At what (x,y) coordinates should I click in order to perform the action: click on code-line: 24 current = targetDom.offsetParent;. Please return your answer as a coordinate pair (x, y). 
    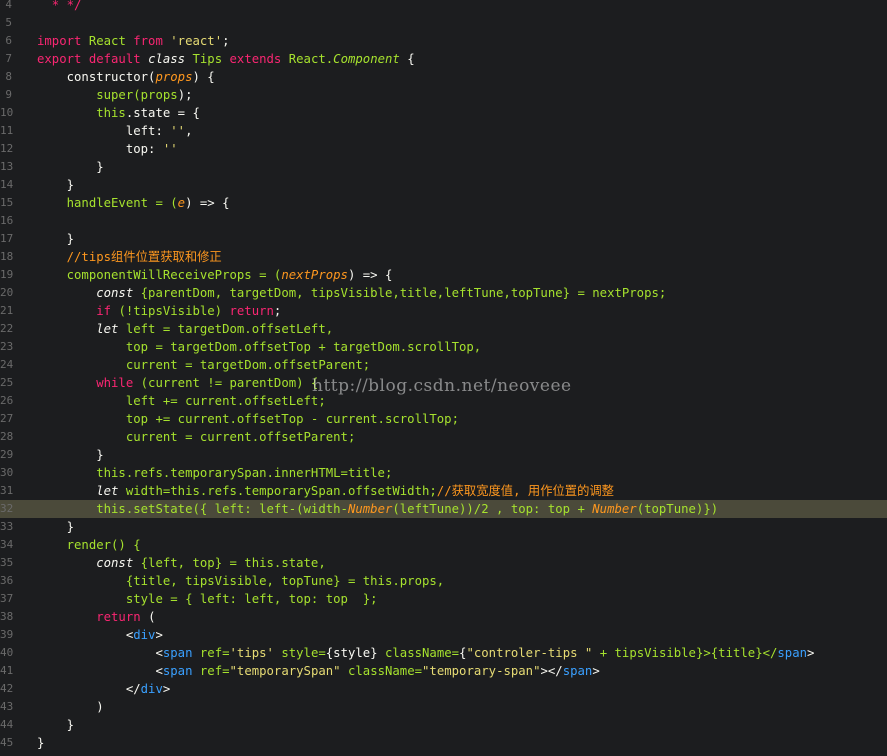
    Looking at the image, I should click on (443, 365).